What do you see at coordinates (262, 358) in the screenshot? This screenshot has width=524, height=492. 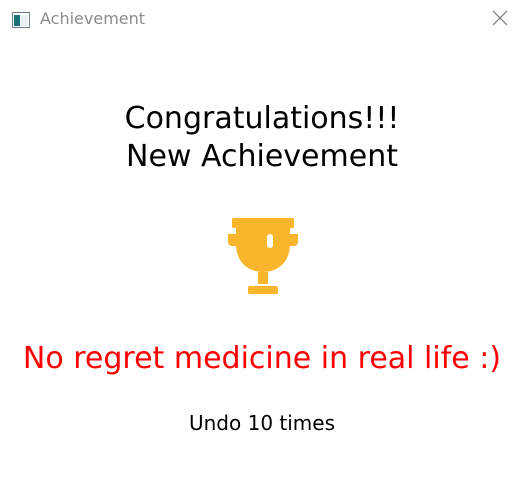 I see `achievement-slogan: No regret medicine in real life :)` at bounding box center [262, 358].